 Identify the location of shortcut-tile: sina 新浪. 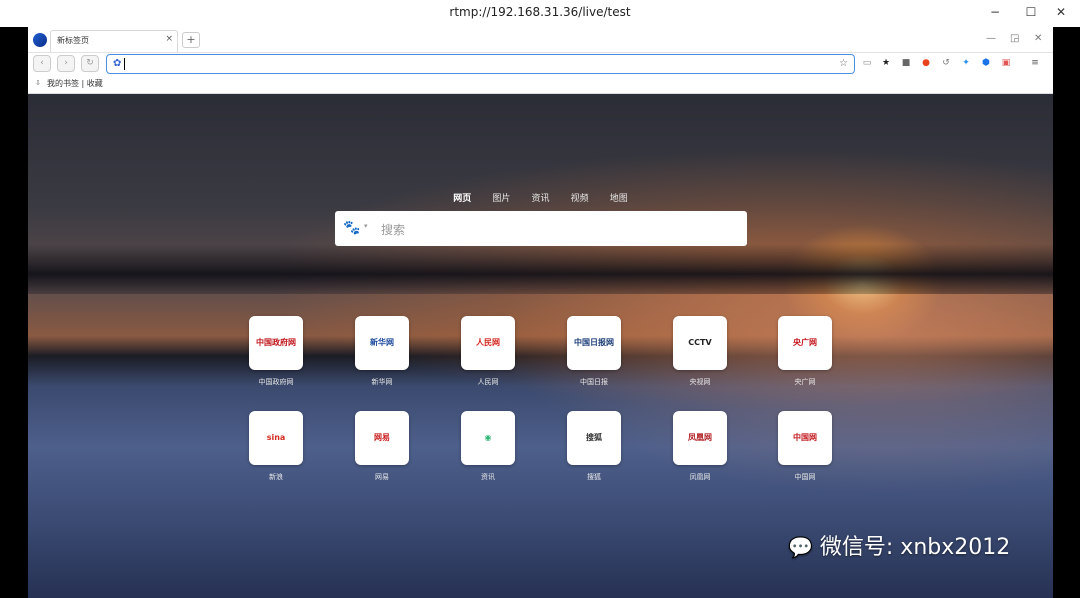
(276, 451).